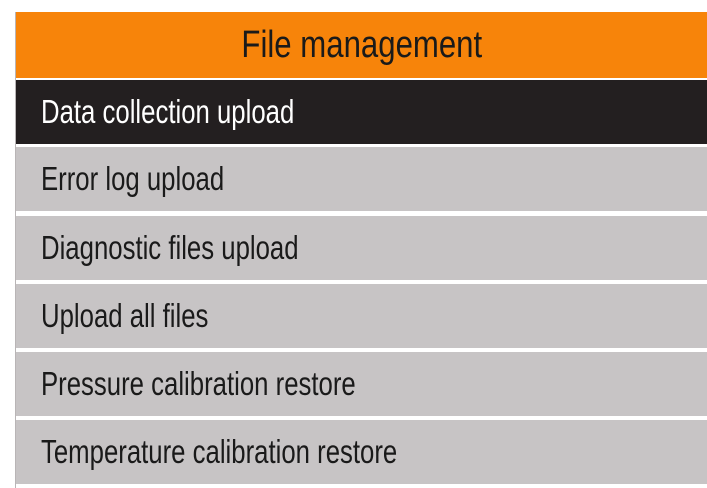 The image size is (707, 488). I want to click on menu-item-label: Pressure calibration restore, so click(198, 383).